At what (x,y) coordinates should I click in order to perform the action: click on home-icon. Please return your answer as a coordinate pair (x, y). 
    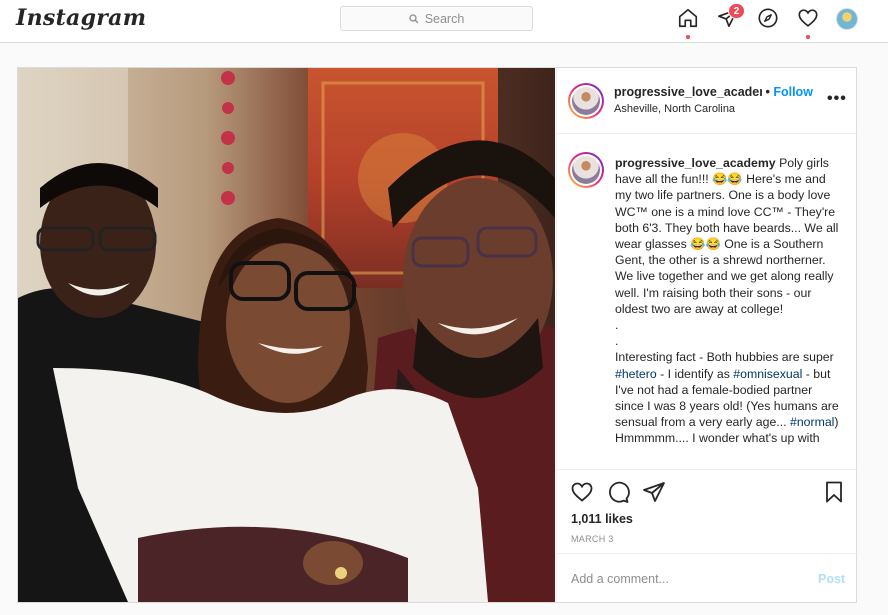
    Looking at the image, I should click on (688, 18).